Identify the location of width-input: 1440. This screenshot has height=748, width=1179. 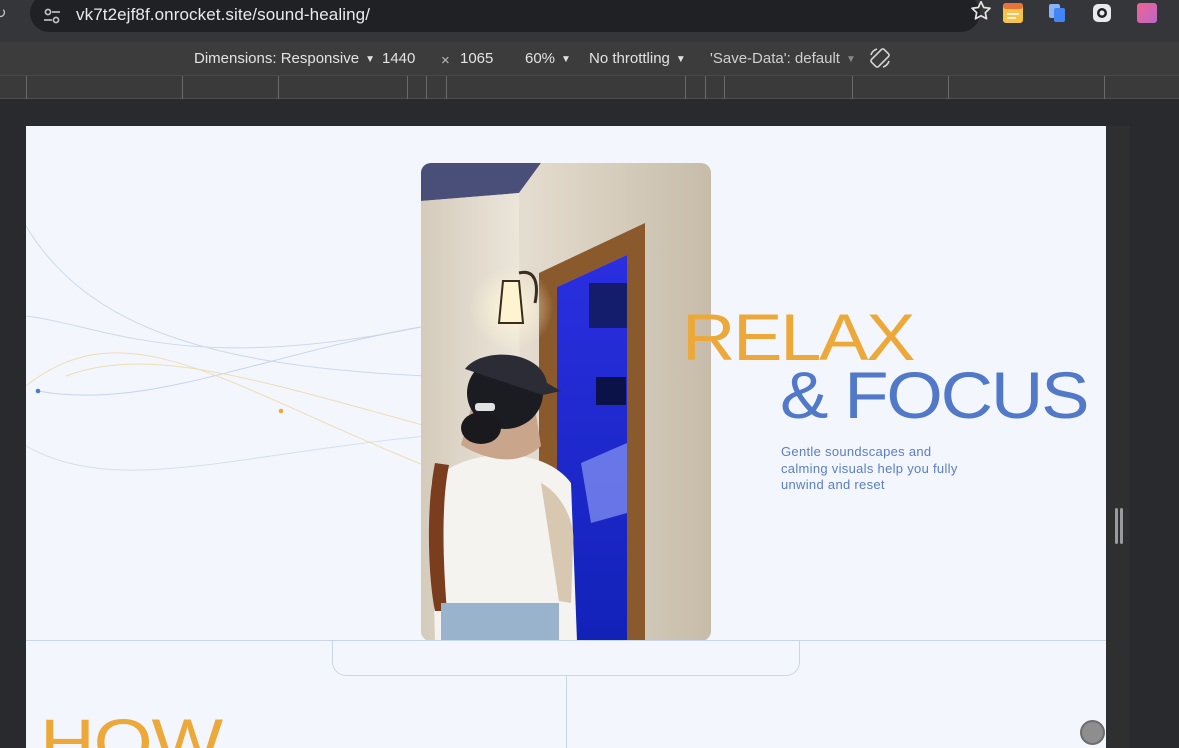
(398, 58).